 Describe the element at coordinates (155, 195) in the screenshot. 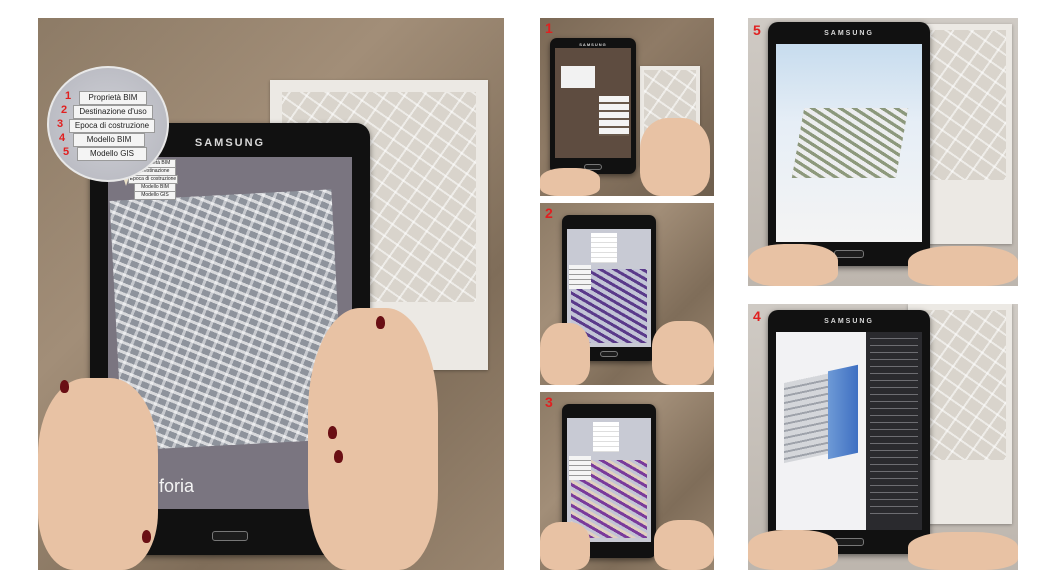

I see `menu-item-gis-model: Modello GIS` at that location.